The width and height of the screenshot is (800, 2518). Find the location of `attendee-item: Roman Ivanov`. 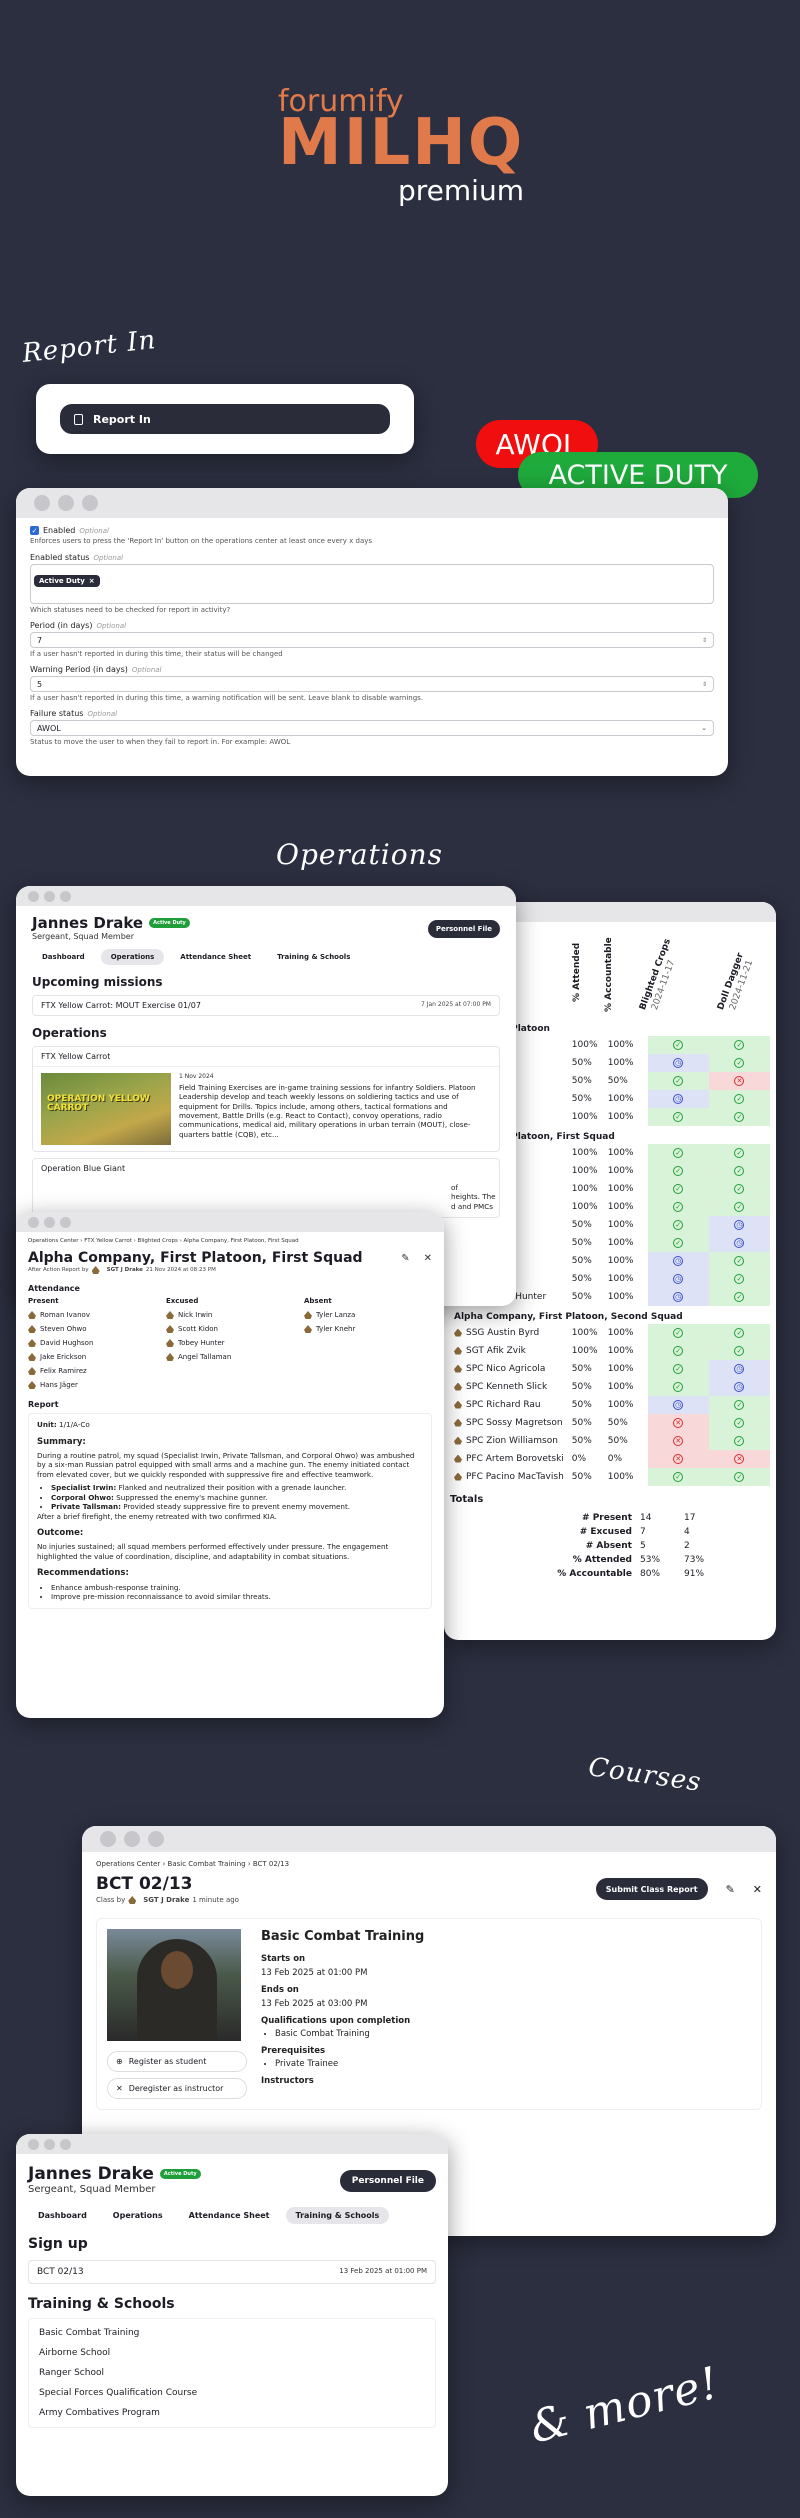

attendee-item: Roman Ivanov is located at coordinates (97, 1315).